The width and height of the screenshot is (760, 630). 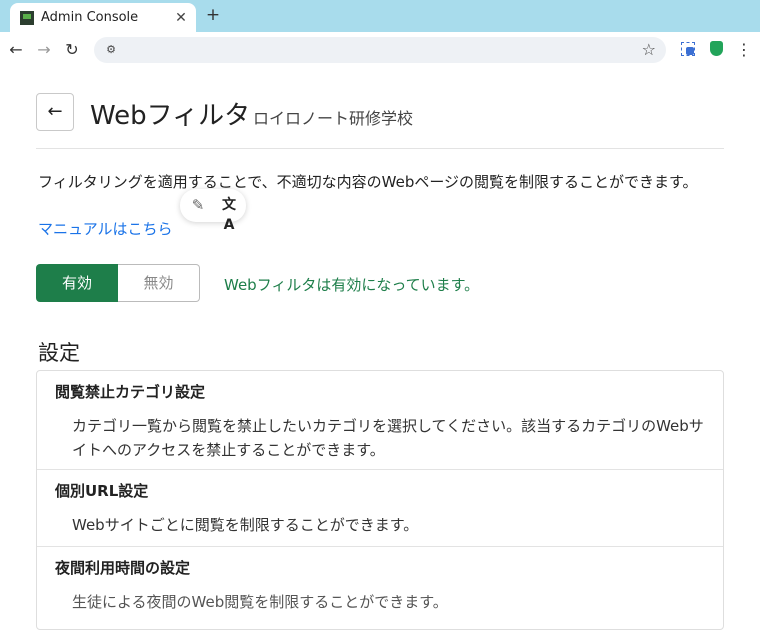 What do you see at coordinates (102, 491) in the screenshot?
I see `settings-item-title: 個別URL設定` at bounding box center [102, 491].